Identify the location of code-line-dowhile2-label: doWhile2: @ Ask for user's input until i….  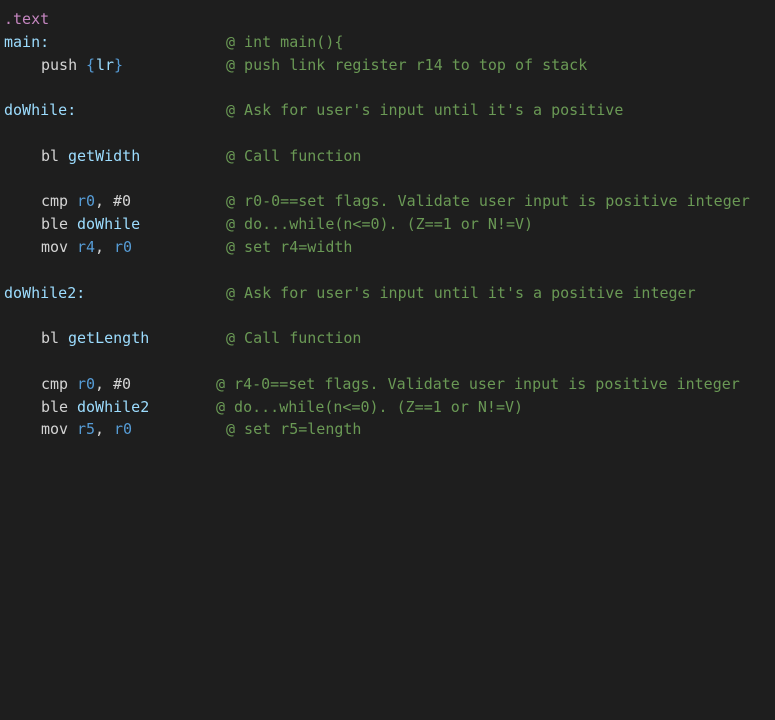
(350, 293).